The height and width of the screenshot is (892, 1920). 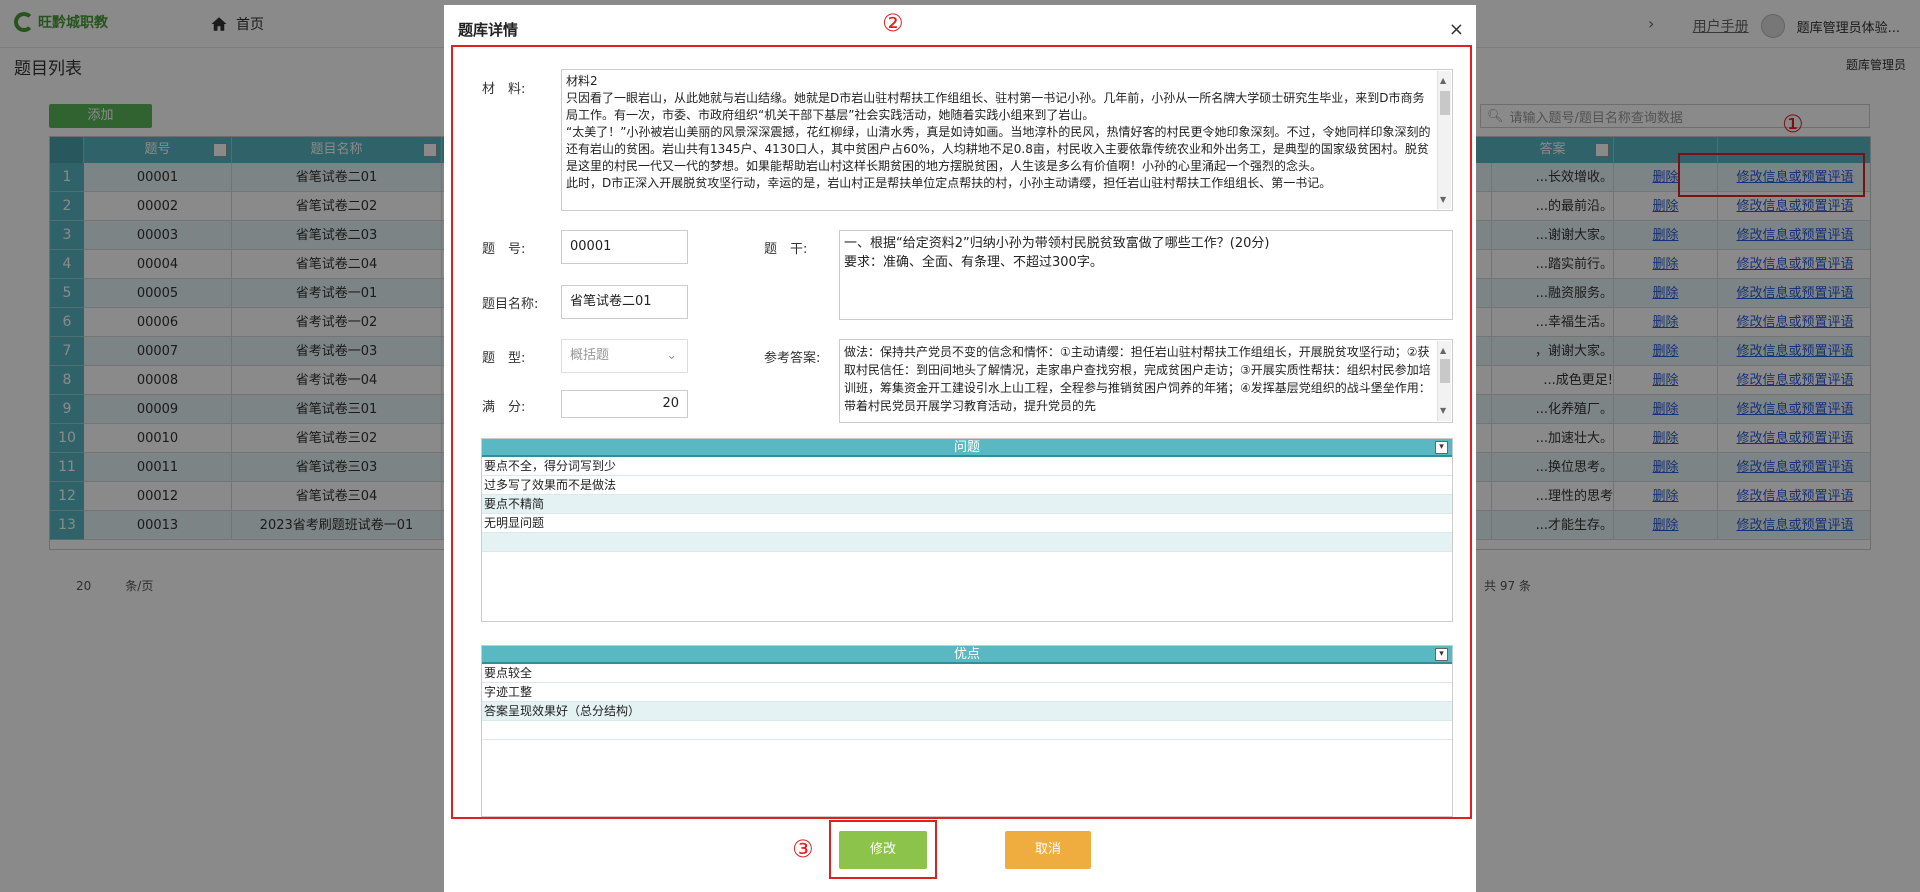 What do you see at coordinates (786, 249) in the screenshot?
I see `stem-label: 题 干:` at bounding box center [786, 249].